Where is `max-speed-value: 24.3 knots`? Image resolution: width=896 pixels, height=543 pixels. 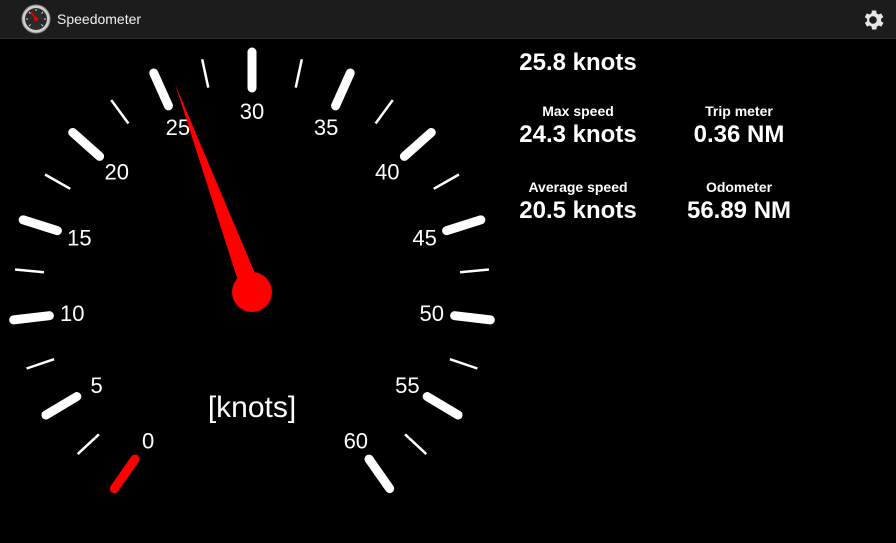
max-speed-value: 24.3 knots is located at coordinates (578, 134).